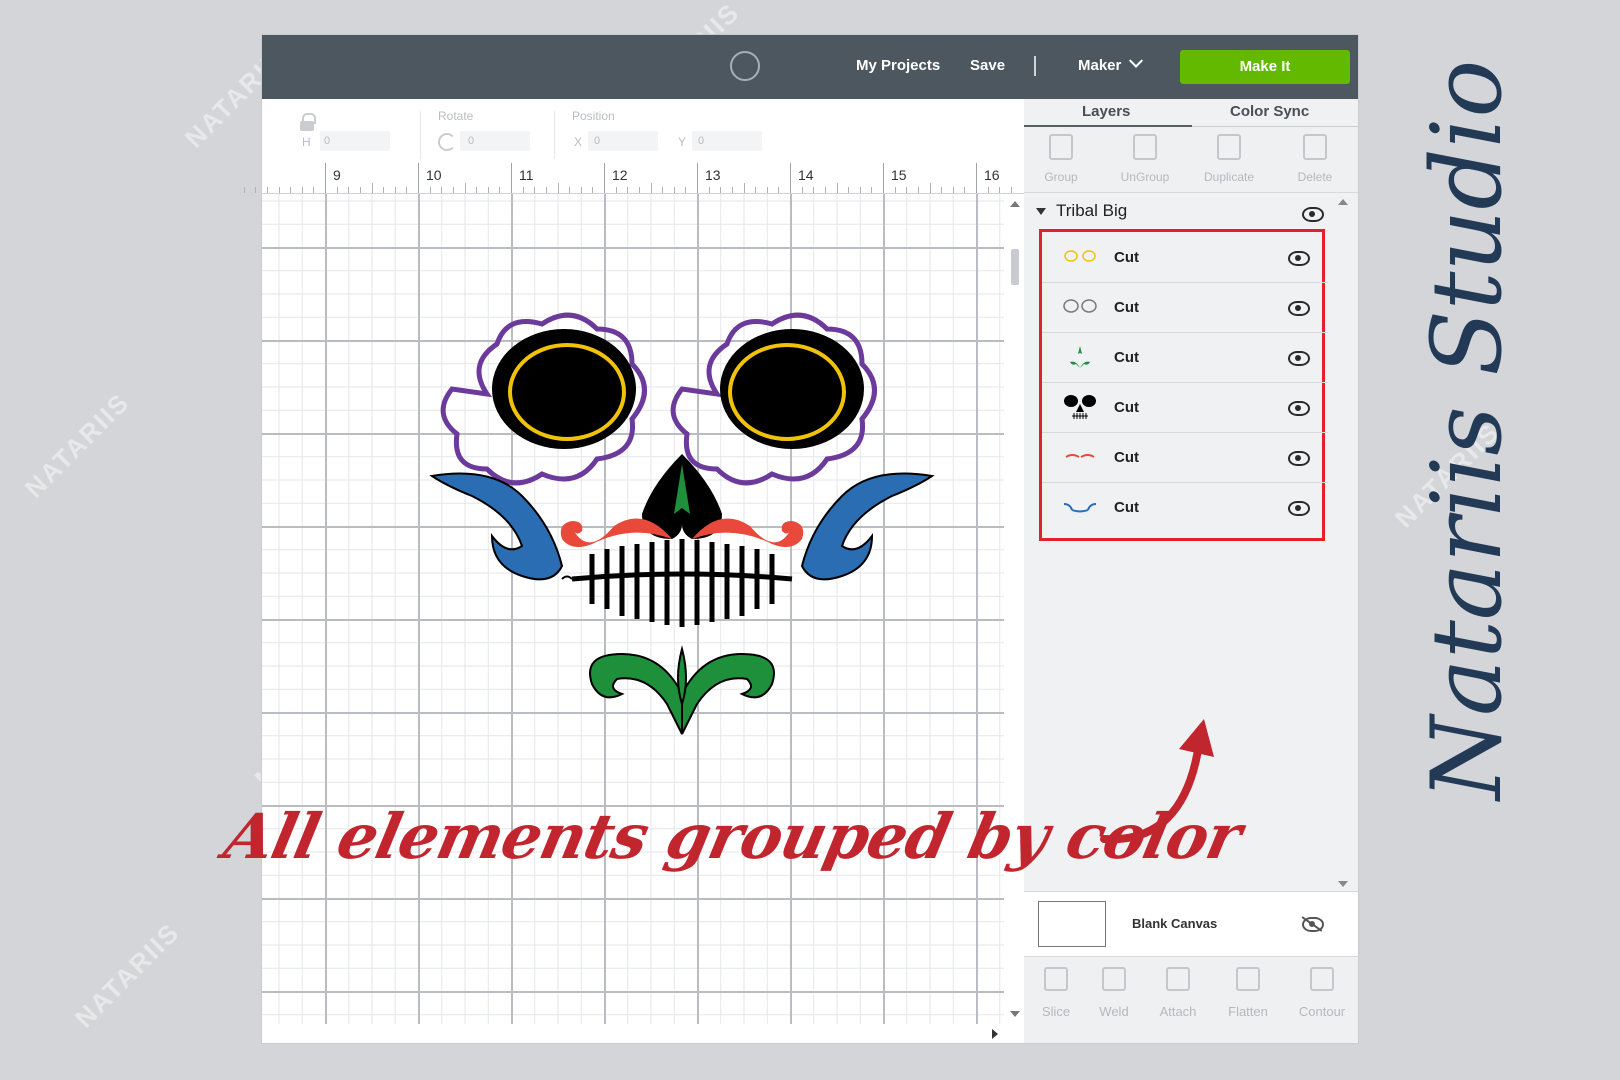 The height and width of the screenshot is (1080, 1620). What do you see at coordinates (1114, 979) in the screenshot?
I see `weld-icon` at bounding box center [1114, 979].